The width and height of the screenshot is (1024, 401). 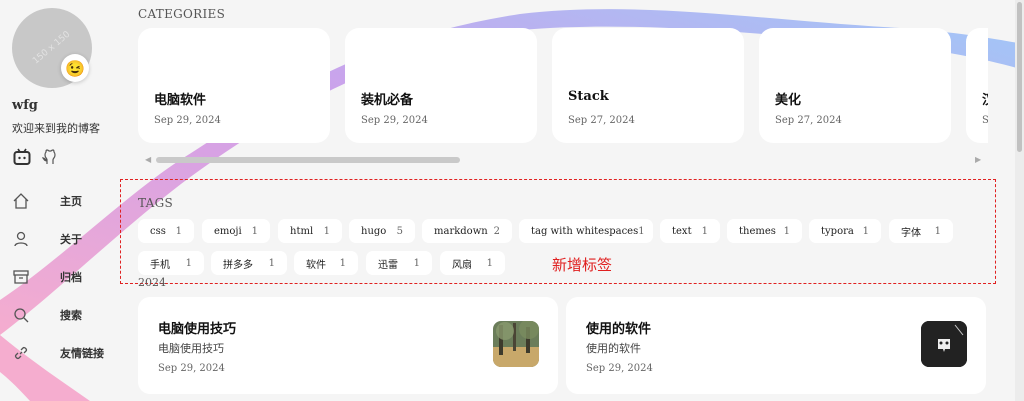 I want to click on article-card: 使用的软件 使用的软件 Sep 29, 2024, so click(x=776, y=345).